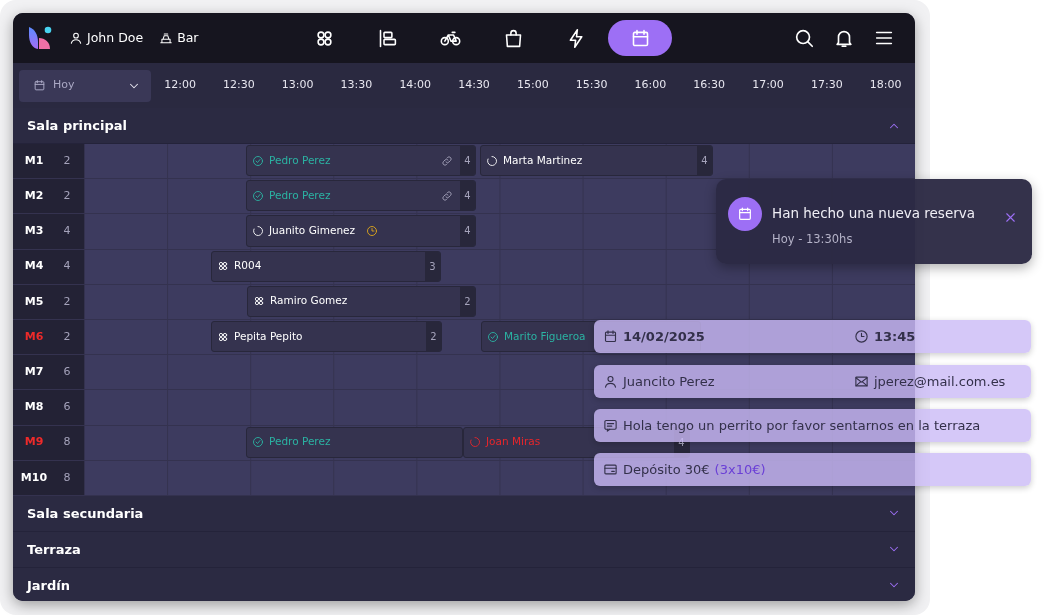 This screenshot has width=1046, height=615. What do you see at coordinates (610, 425) in the screenshot?
I see `chat-icon` at bounding box center [610, 425].